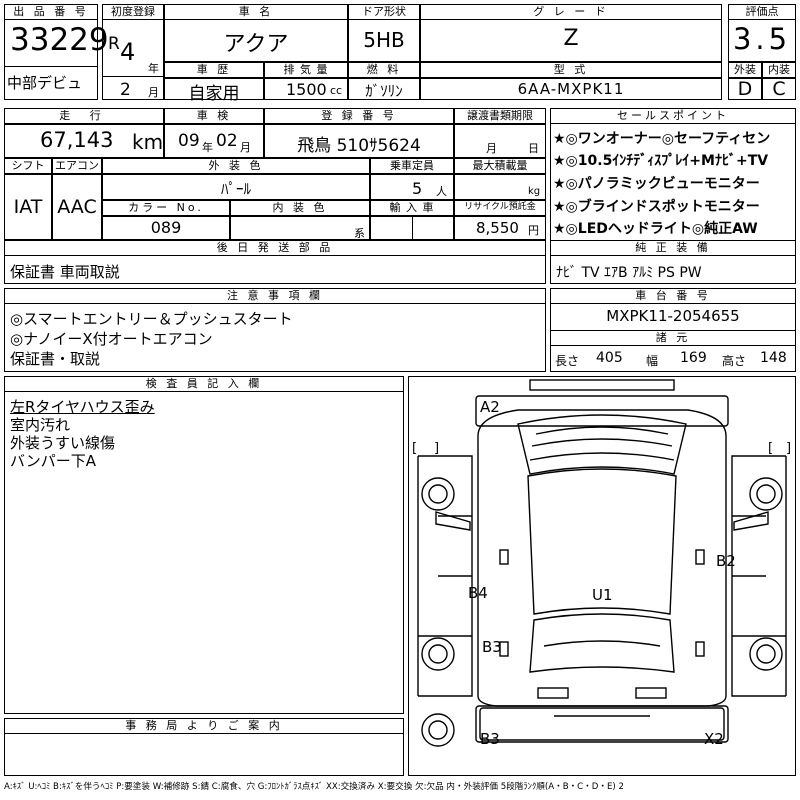  I want to click on int-color-label: 内 装 色, so click(300, 208).